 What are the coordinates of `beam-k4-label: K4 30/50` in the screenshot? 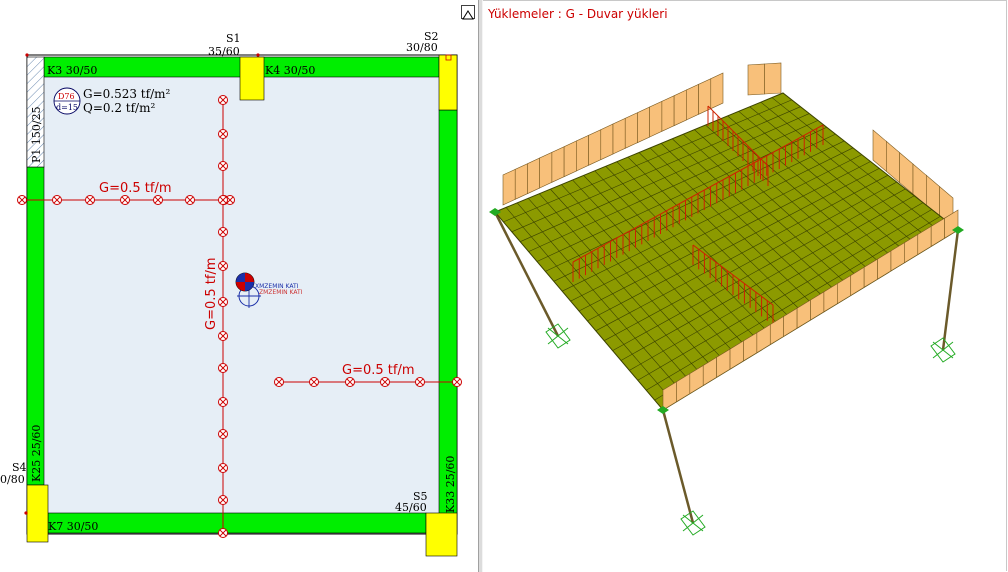 It's located at (290, 70).